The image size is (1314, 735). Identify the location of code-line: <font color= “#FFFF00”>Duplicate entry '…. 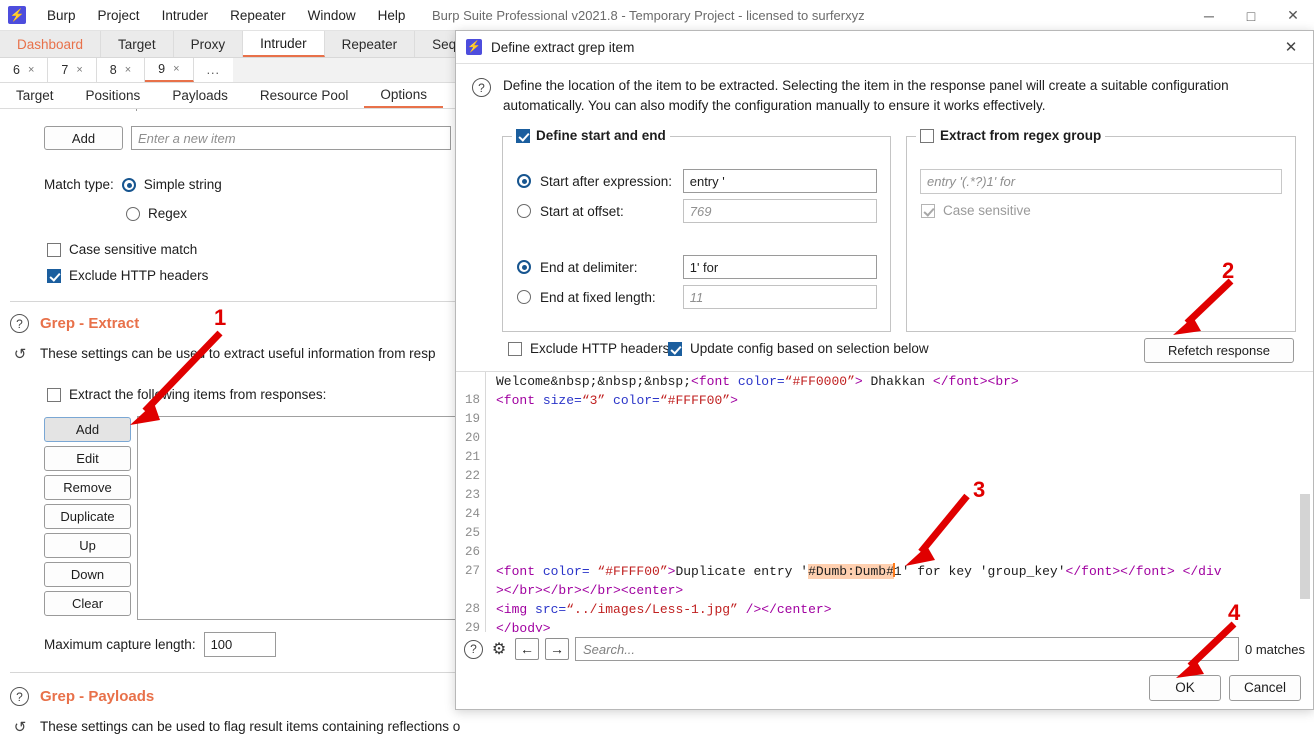
(859, 571).